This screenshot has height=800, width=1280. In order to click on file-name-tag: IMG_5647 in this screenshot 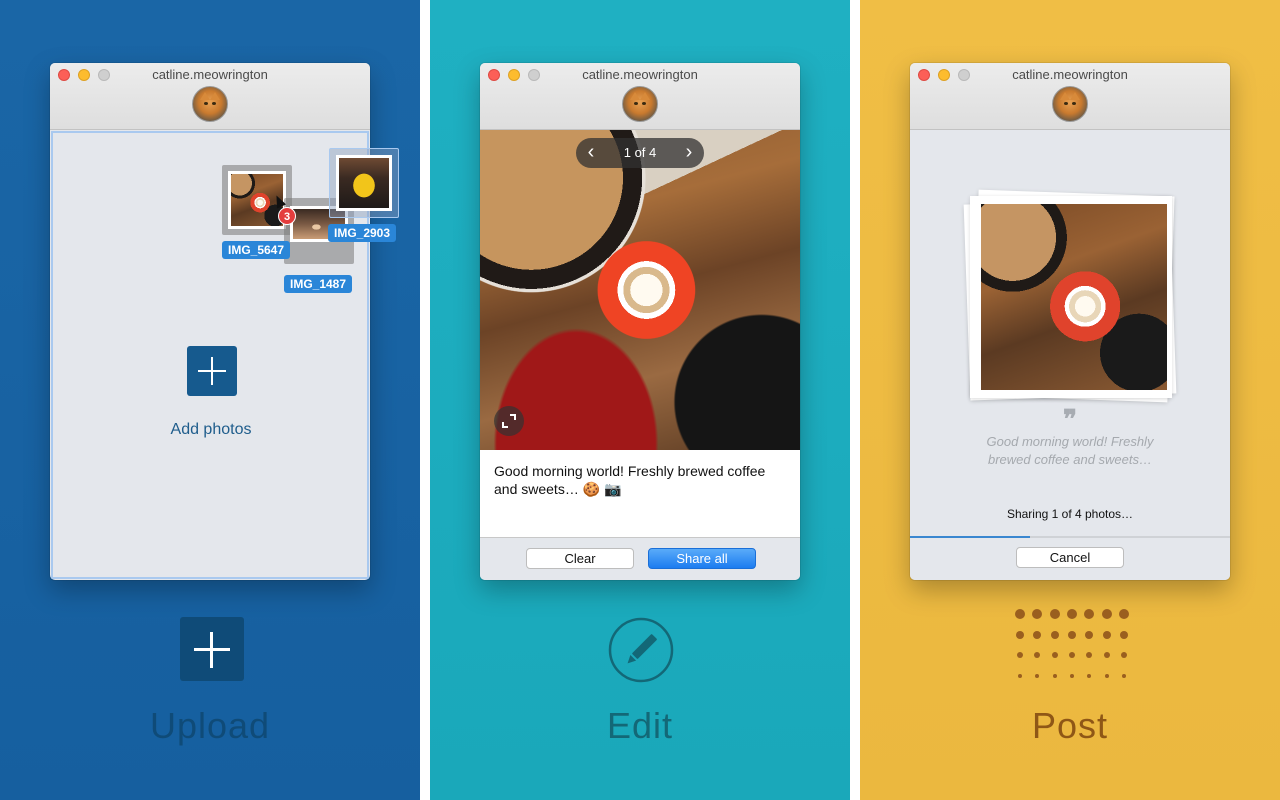, I will do `click(256, 250)`.